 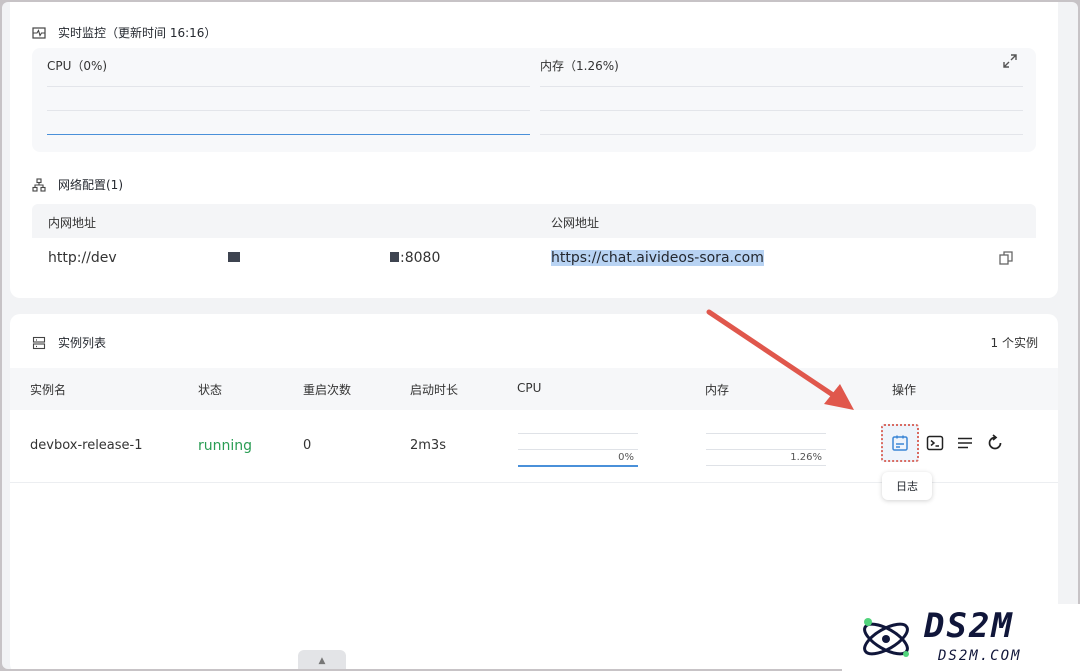 I want to click on expand-panel-handle: ▲, so click(x=322, y=659).